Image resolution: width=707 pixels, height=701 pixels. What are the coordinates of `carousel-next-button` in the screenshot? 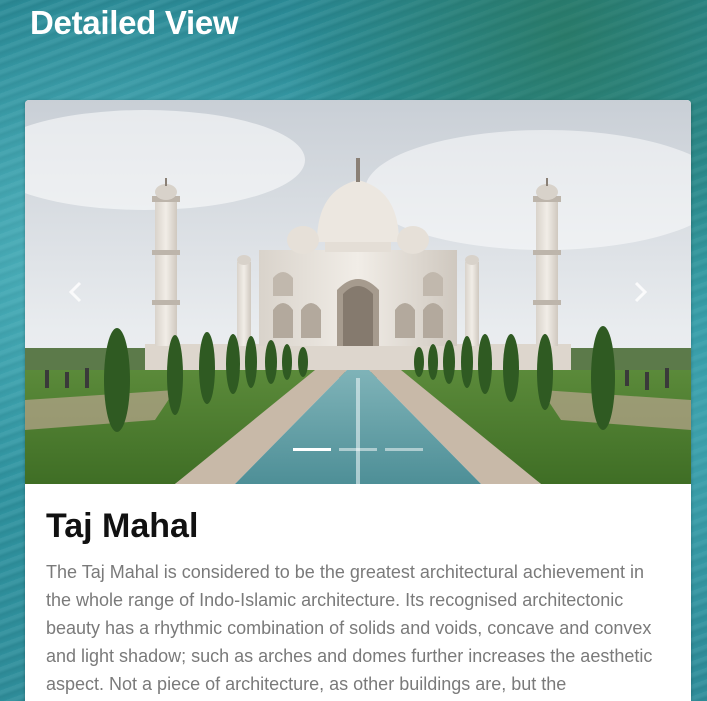 It's located at (641, 292).